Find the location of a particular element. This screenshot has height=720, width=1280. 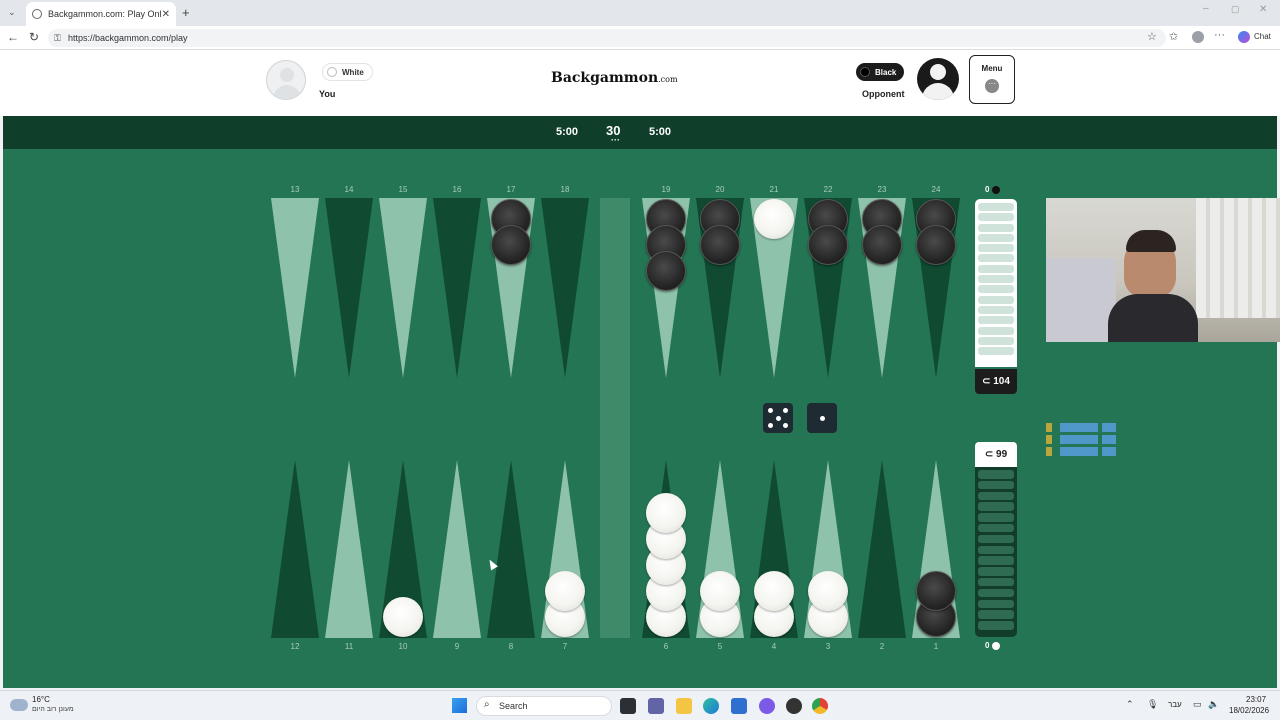

point-number-label: 19 is located at coordinates (666, 189).